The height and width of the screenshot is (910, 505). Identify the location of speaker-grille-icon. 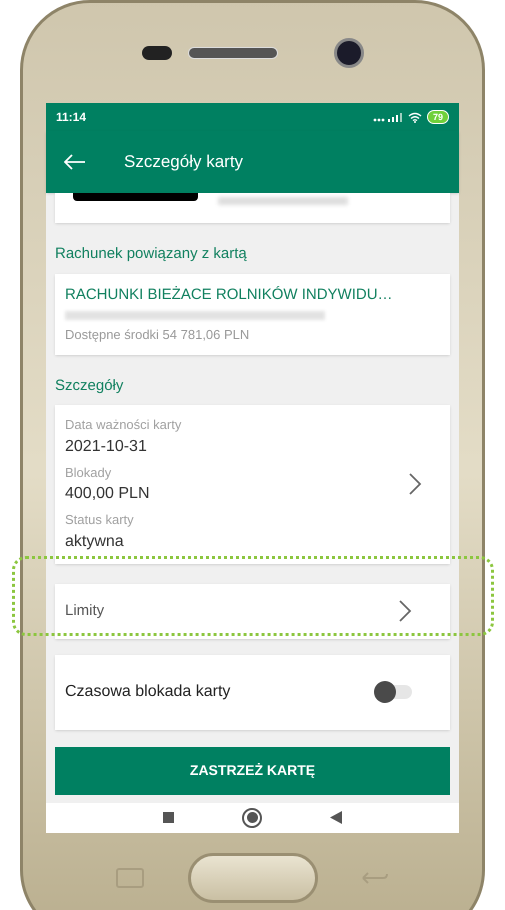
(233, 53).